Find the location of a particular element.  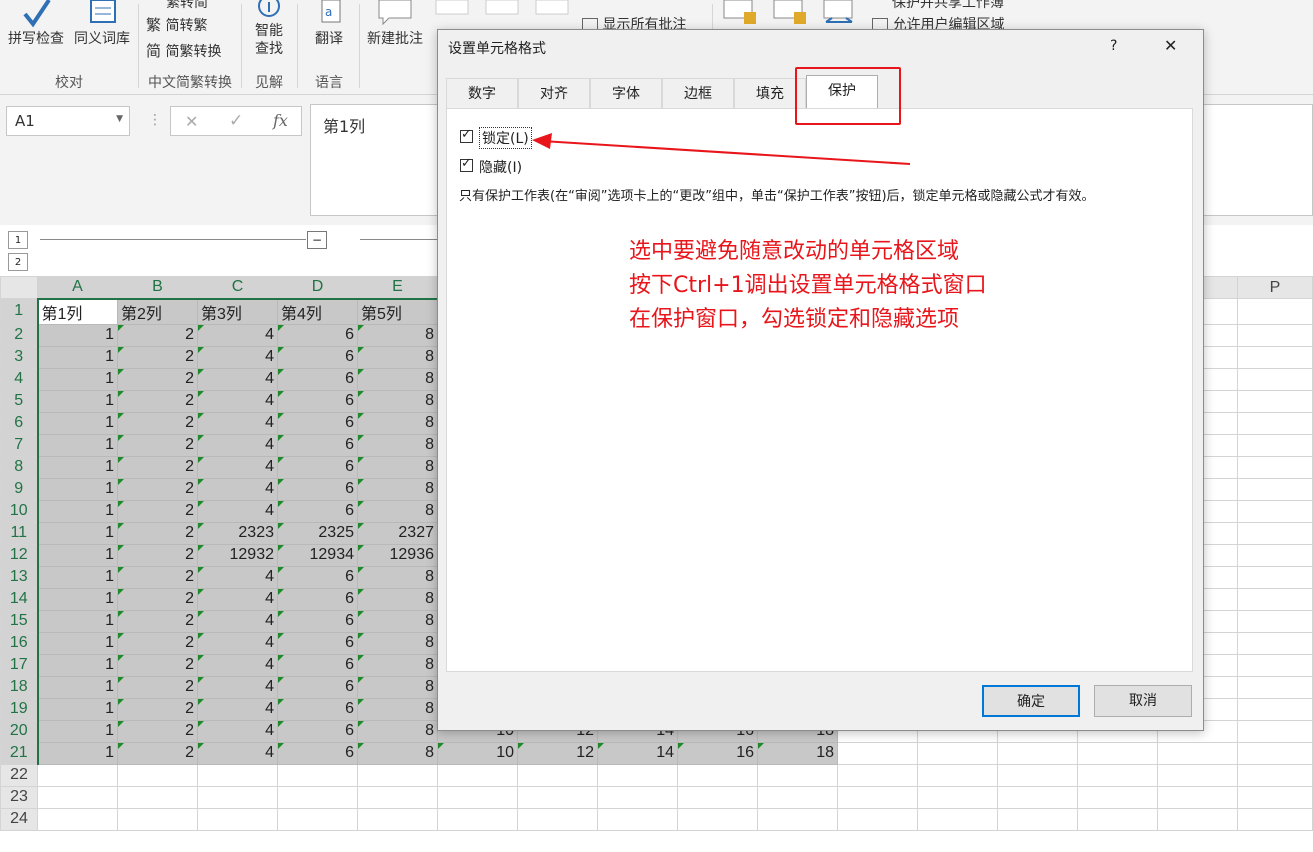

row-header: 17 is located at coordinates (19, 665).